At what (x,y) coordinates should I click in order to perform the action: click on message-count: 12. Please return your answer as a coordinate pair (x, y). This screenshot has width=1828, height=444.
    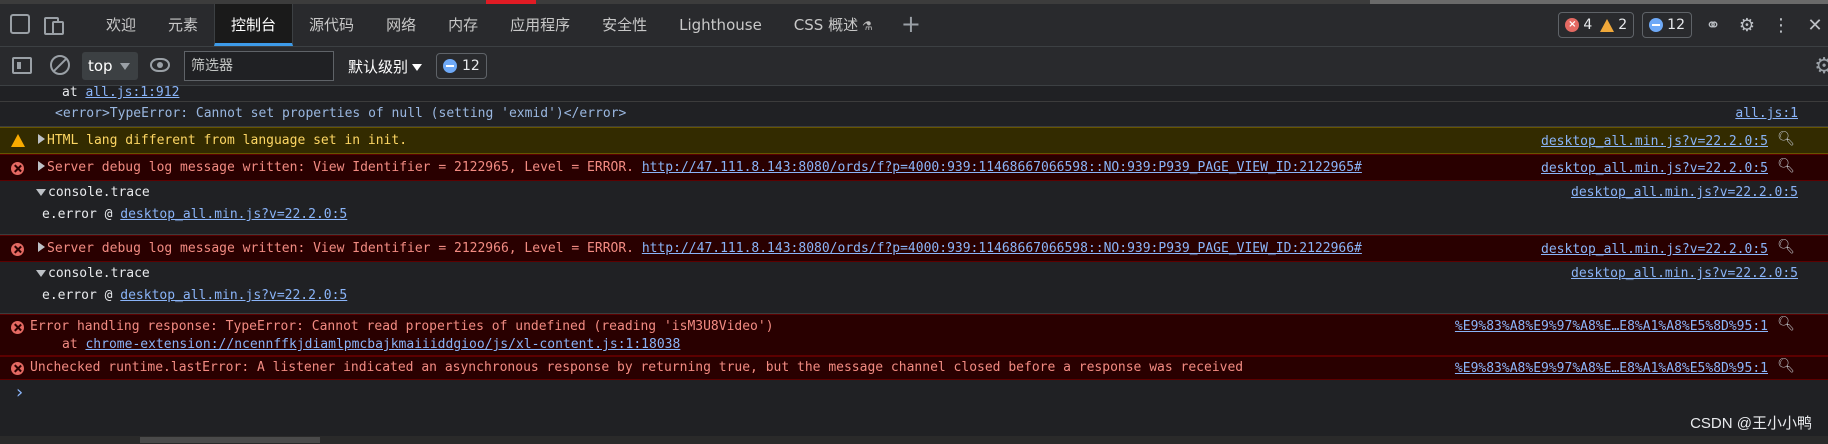
    Looking at the image, I should click on (1676, 25).